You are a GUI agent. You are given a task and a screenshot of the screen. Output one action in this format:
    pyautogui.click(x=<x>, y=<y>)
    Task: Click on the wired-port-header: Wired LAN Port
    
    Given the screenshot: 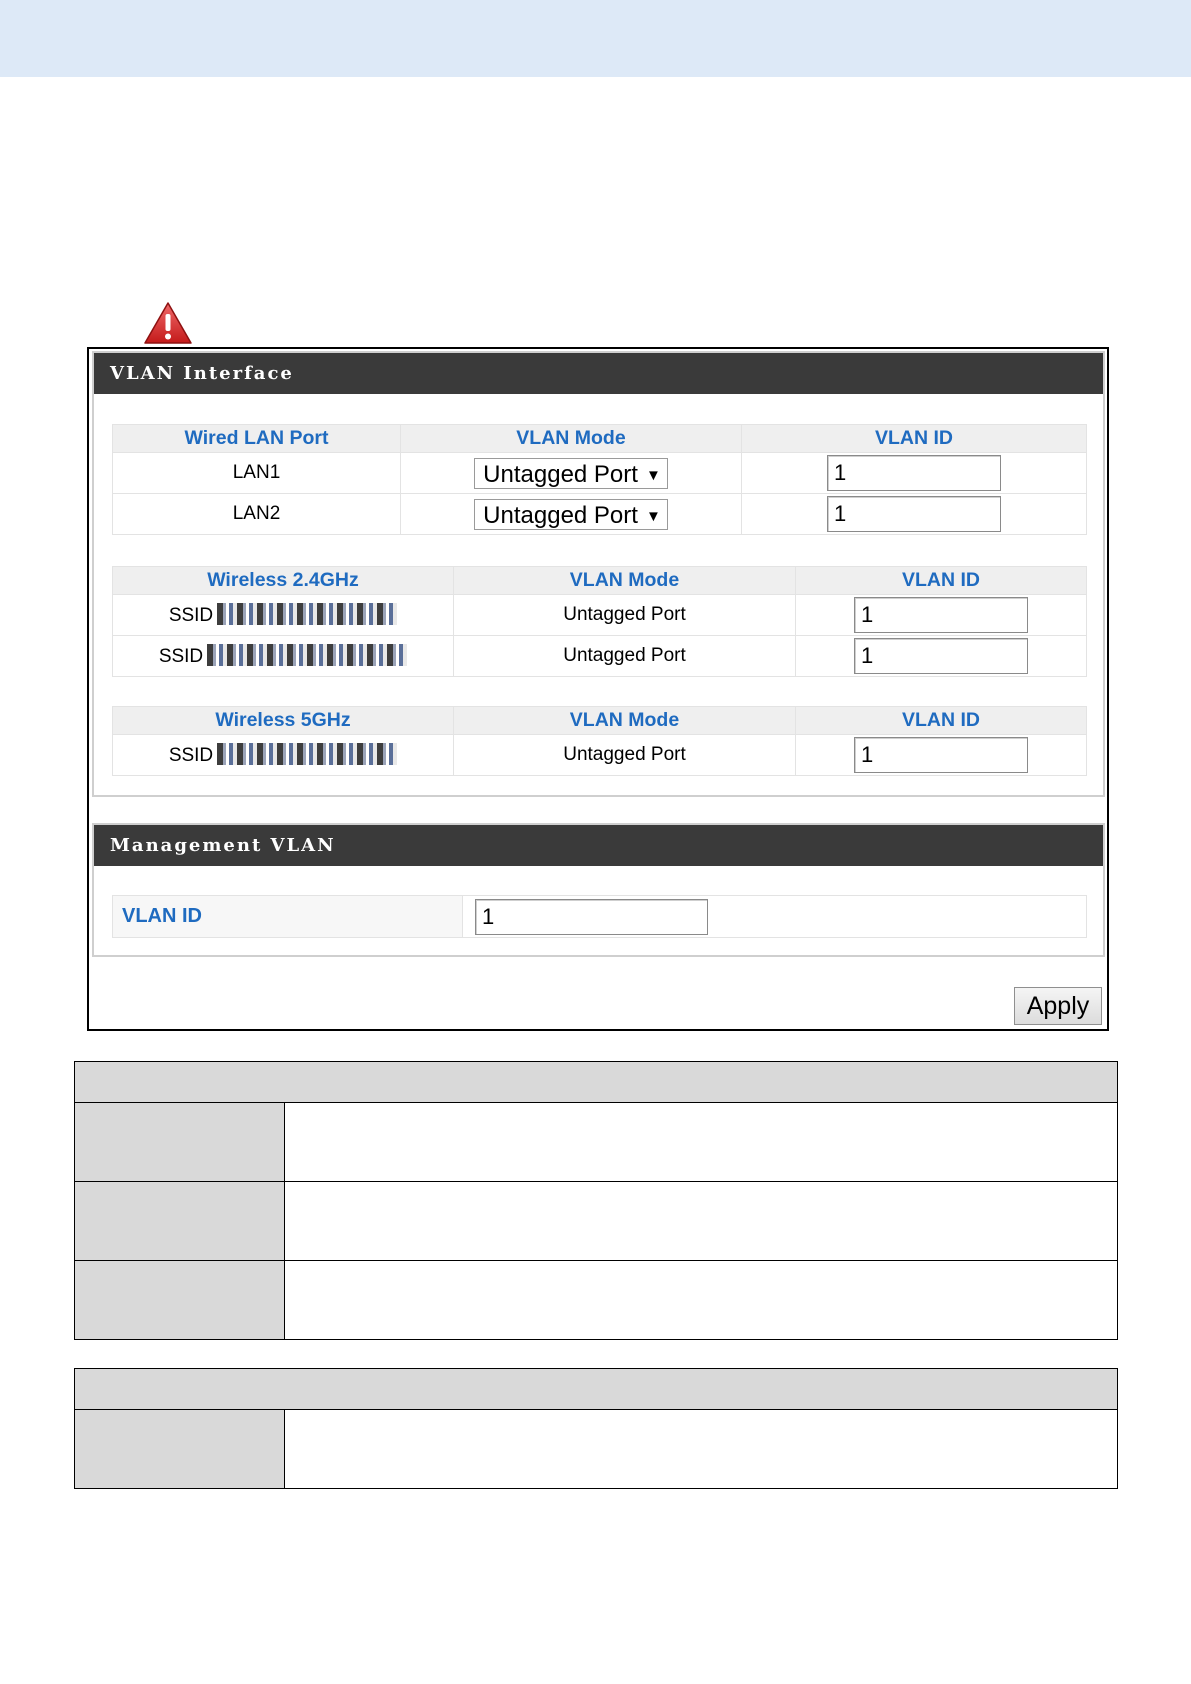 What is the action you would take?
    pyautogui.click(x=256, y=438)
    